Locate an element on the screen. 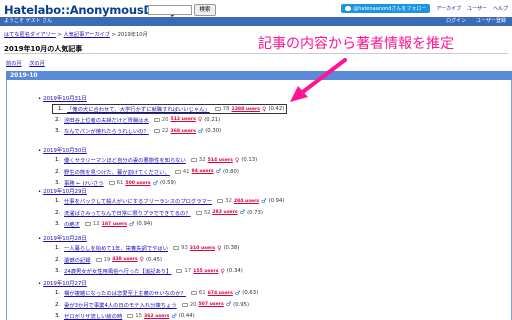 The height and width of the screenshot is (320, 512). annotation-arrow-icon is located at coordinates (318, 80).